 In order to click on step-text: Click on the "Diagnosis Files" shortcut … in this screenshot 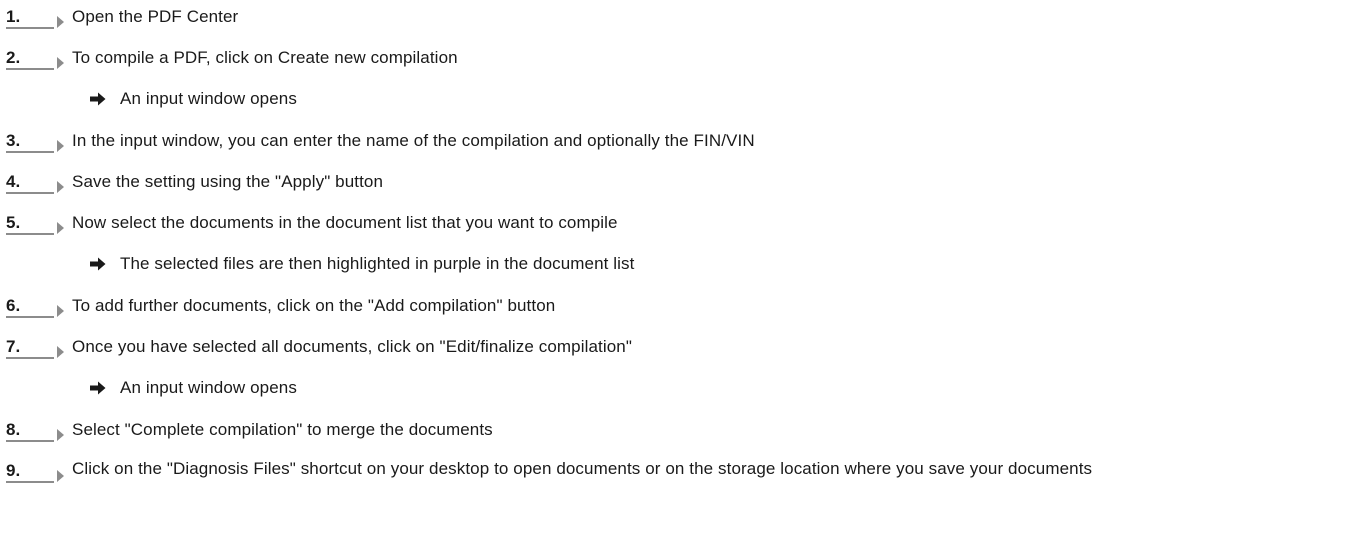, I will do `click(582, 468)`.